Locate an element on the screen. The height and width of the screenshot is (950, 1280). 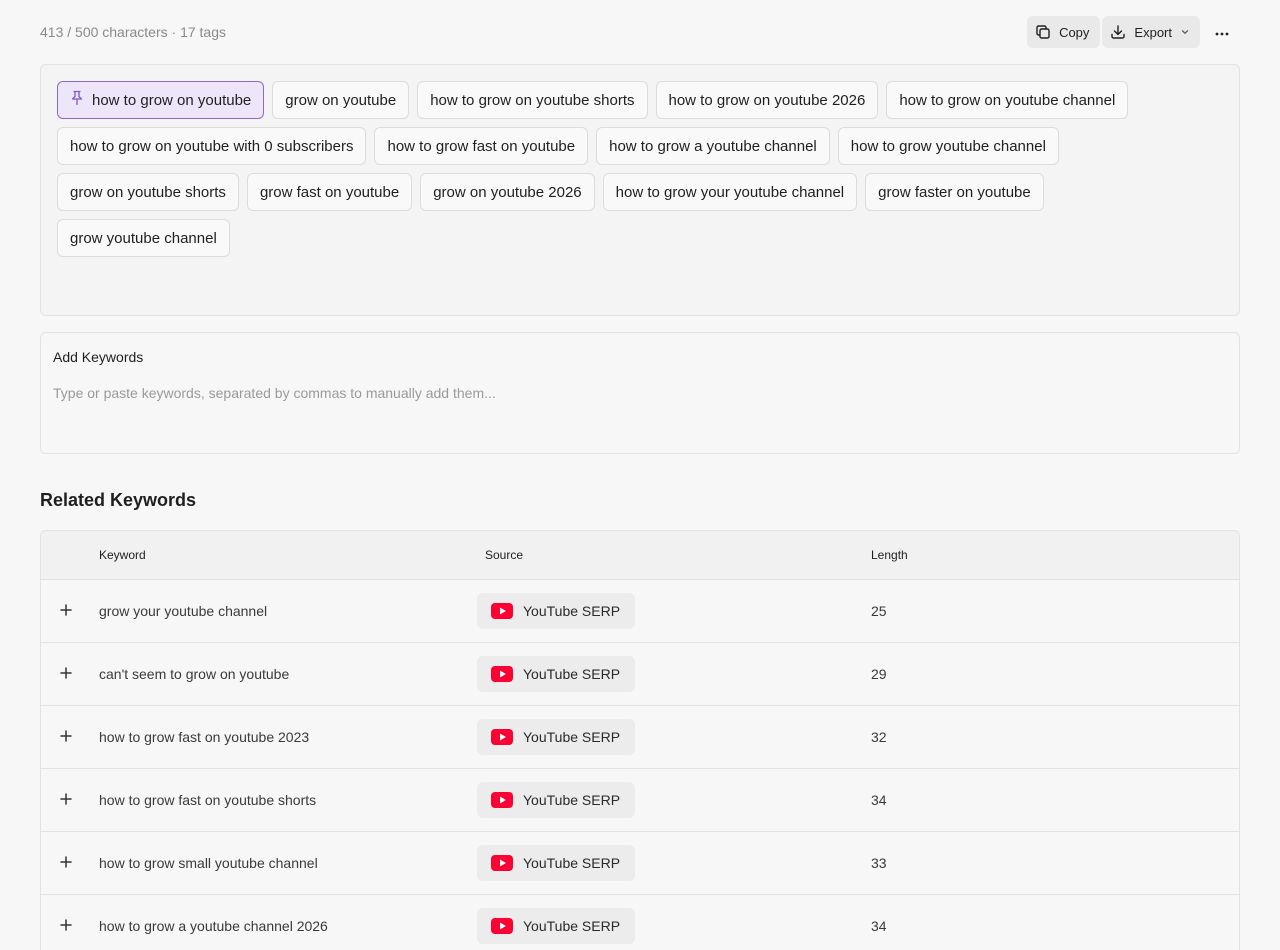
add-keywords-panel: Add Keywords is located at coordinates (640, 393).